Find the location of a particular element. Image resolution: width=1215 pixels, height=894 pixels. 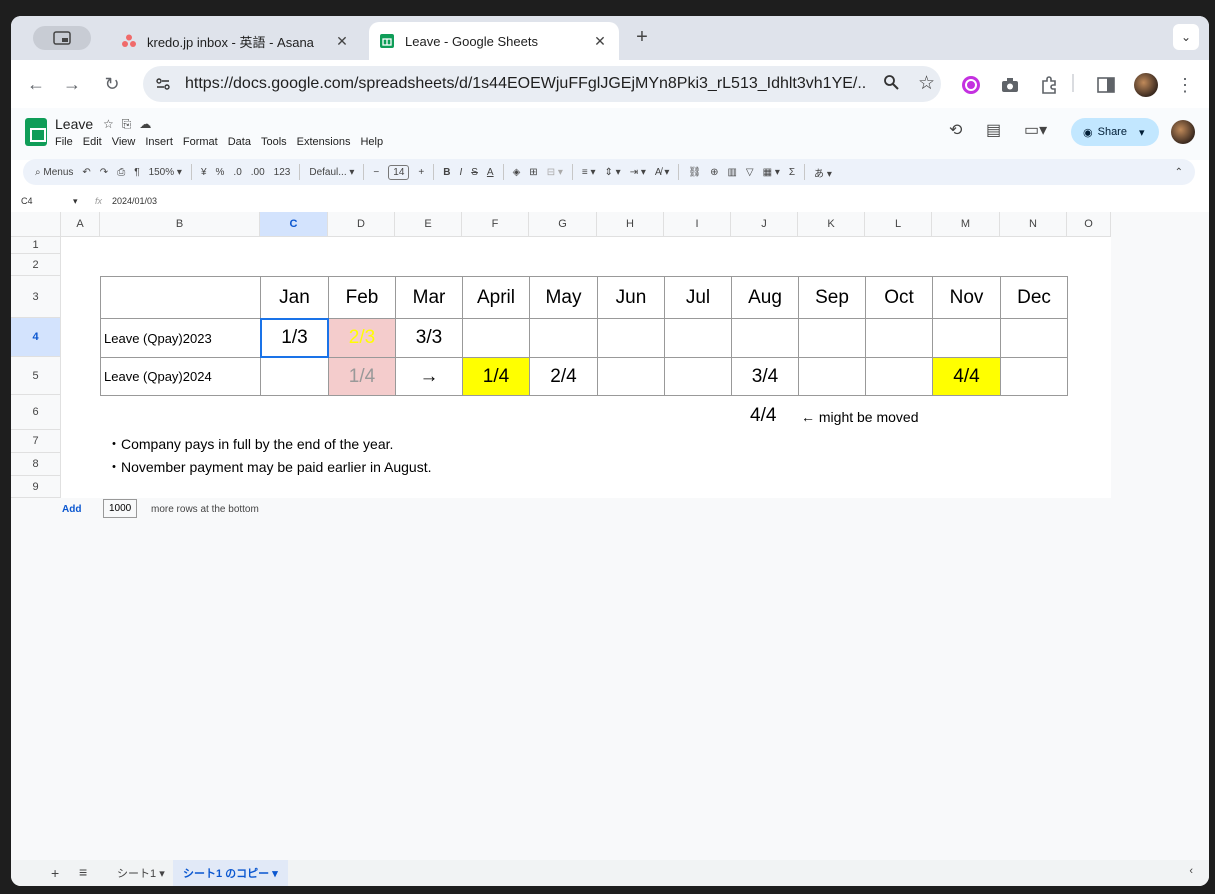

undo-icon: ↶ is located at coordinates (86, 172).